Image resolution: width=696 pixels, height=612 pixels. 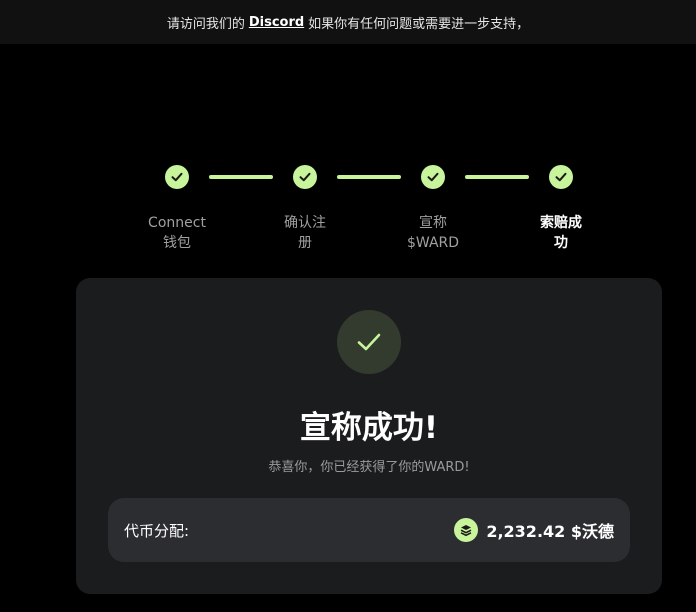 I want to click on step-1-check-icon, so click(x=177, y=177).